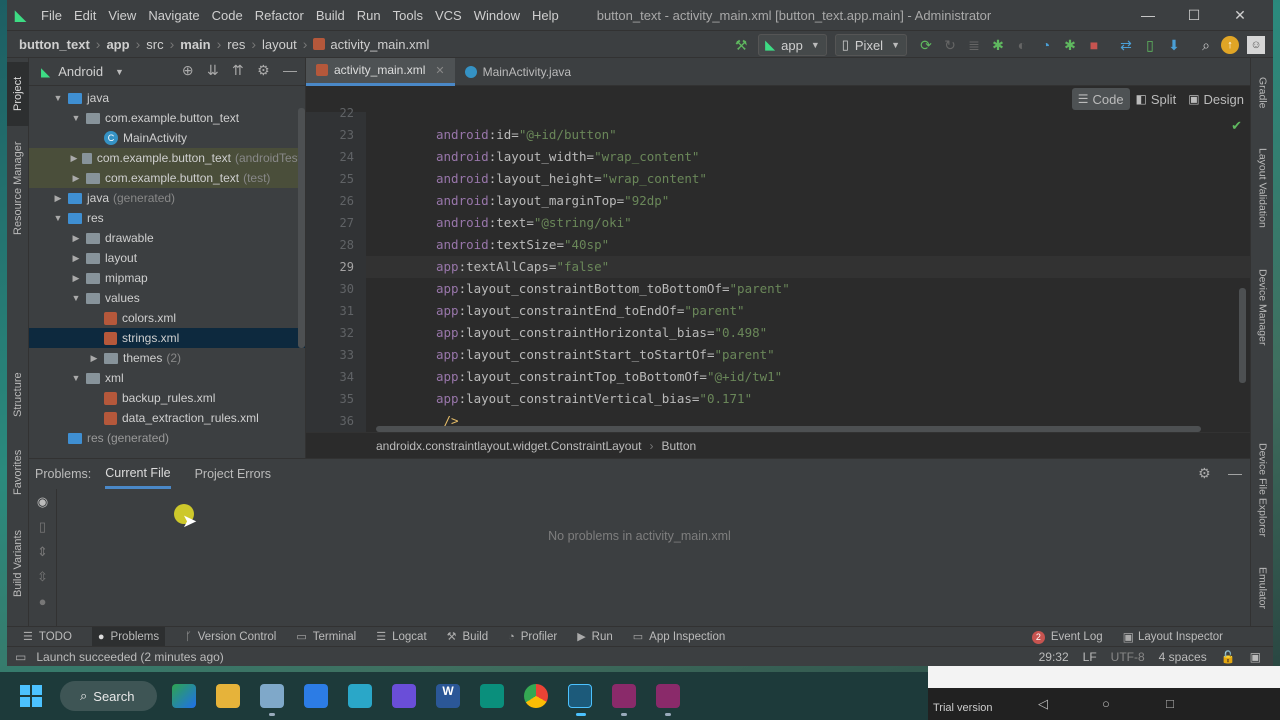 This screenshot has width=1280, height=720. What do you see at coordinates (1022, 45) in the screenshot?
I see `attach-debugger-icon: ◐` at bounding box center [1022, 45].